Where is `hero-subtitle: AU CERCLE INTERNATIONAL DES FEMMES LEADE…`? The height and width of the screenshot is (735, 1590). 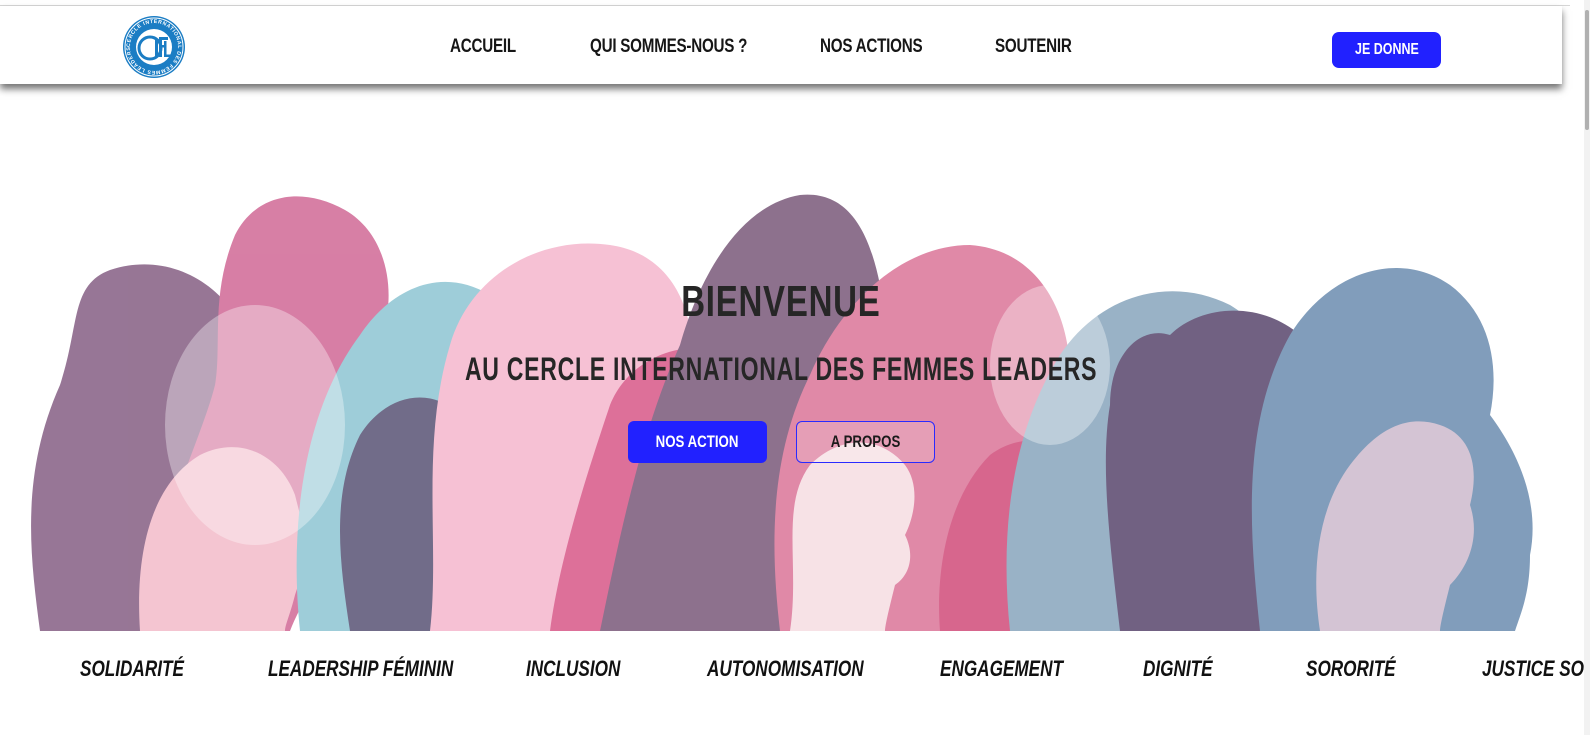 hero-subtitle: AU CERCLE INTERNATIONAL DES FEMMES LEADE… is located at coordinates (781, 369).